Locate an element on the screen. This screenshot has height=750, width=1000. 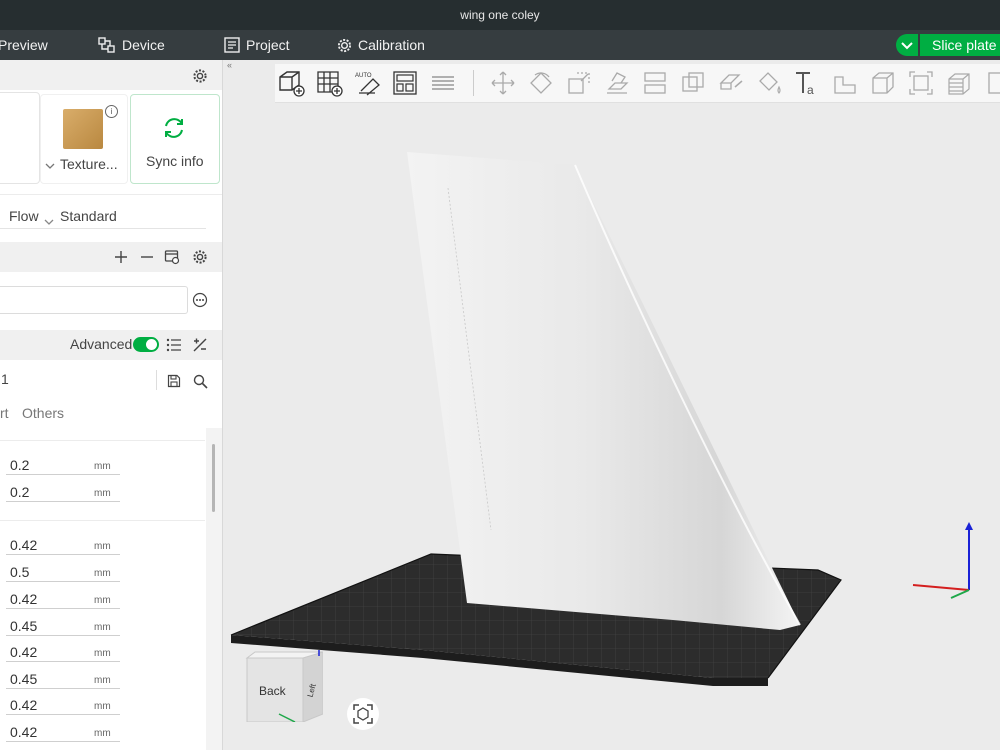
main-toolbar: AUTO a is located at coordinates (637, 83).